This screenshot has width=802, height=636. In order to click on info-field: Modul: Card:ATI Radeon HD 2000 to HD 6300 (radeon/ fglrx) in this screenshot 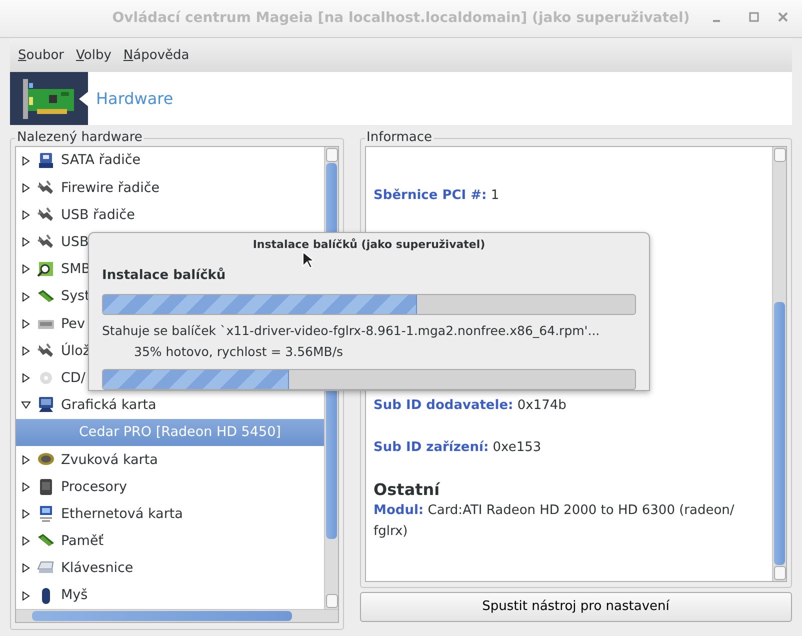, I will do `click(569, 521)`.